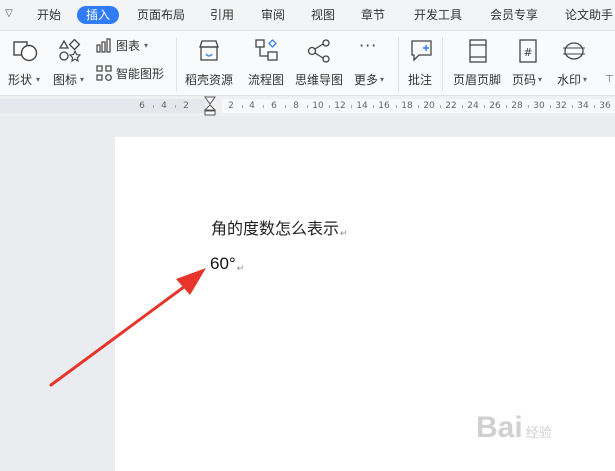 This screenshot has width=615, height=471. Describe the element at coordinates (538, 432) in the screenshot. I see `watermark-suffix: 经验` at that location.